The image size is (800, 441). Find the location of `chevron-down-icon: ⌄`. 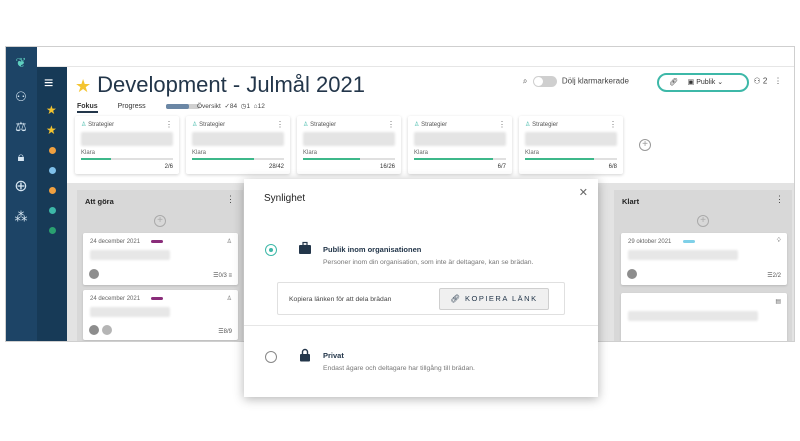

chevron-down-icon: ⌄ is located at coordinates (720, 82).